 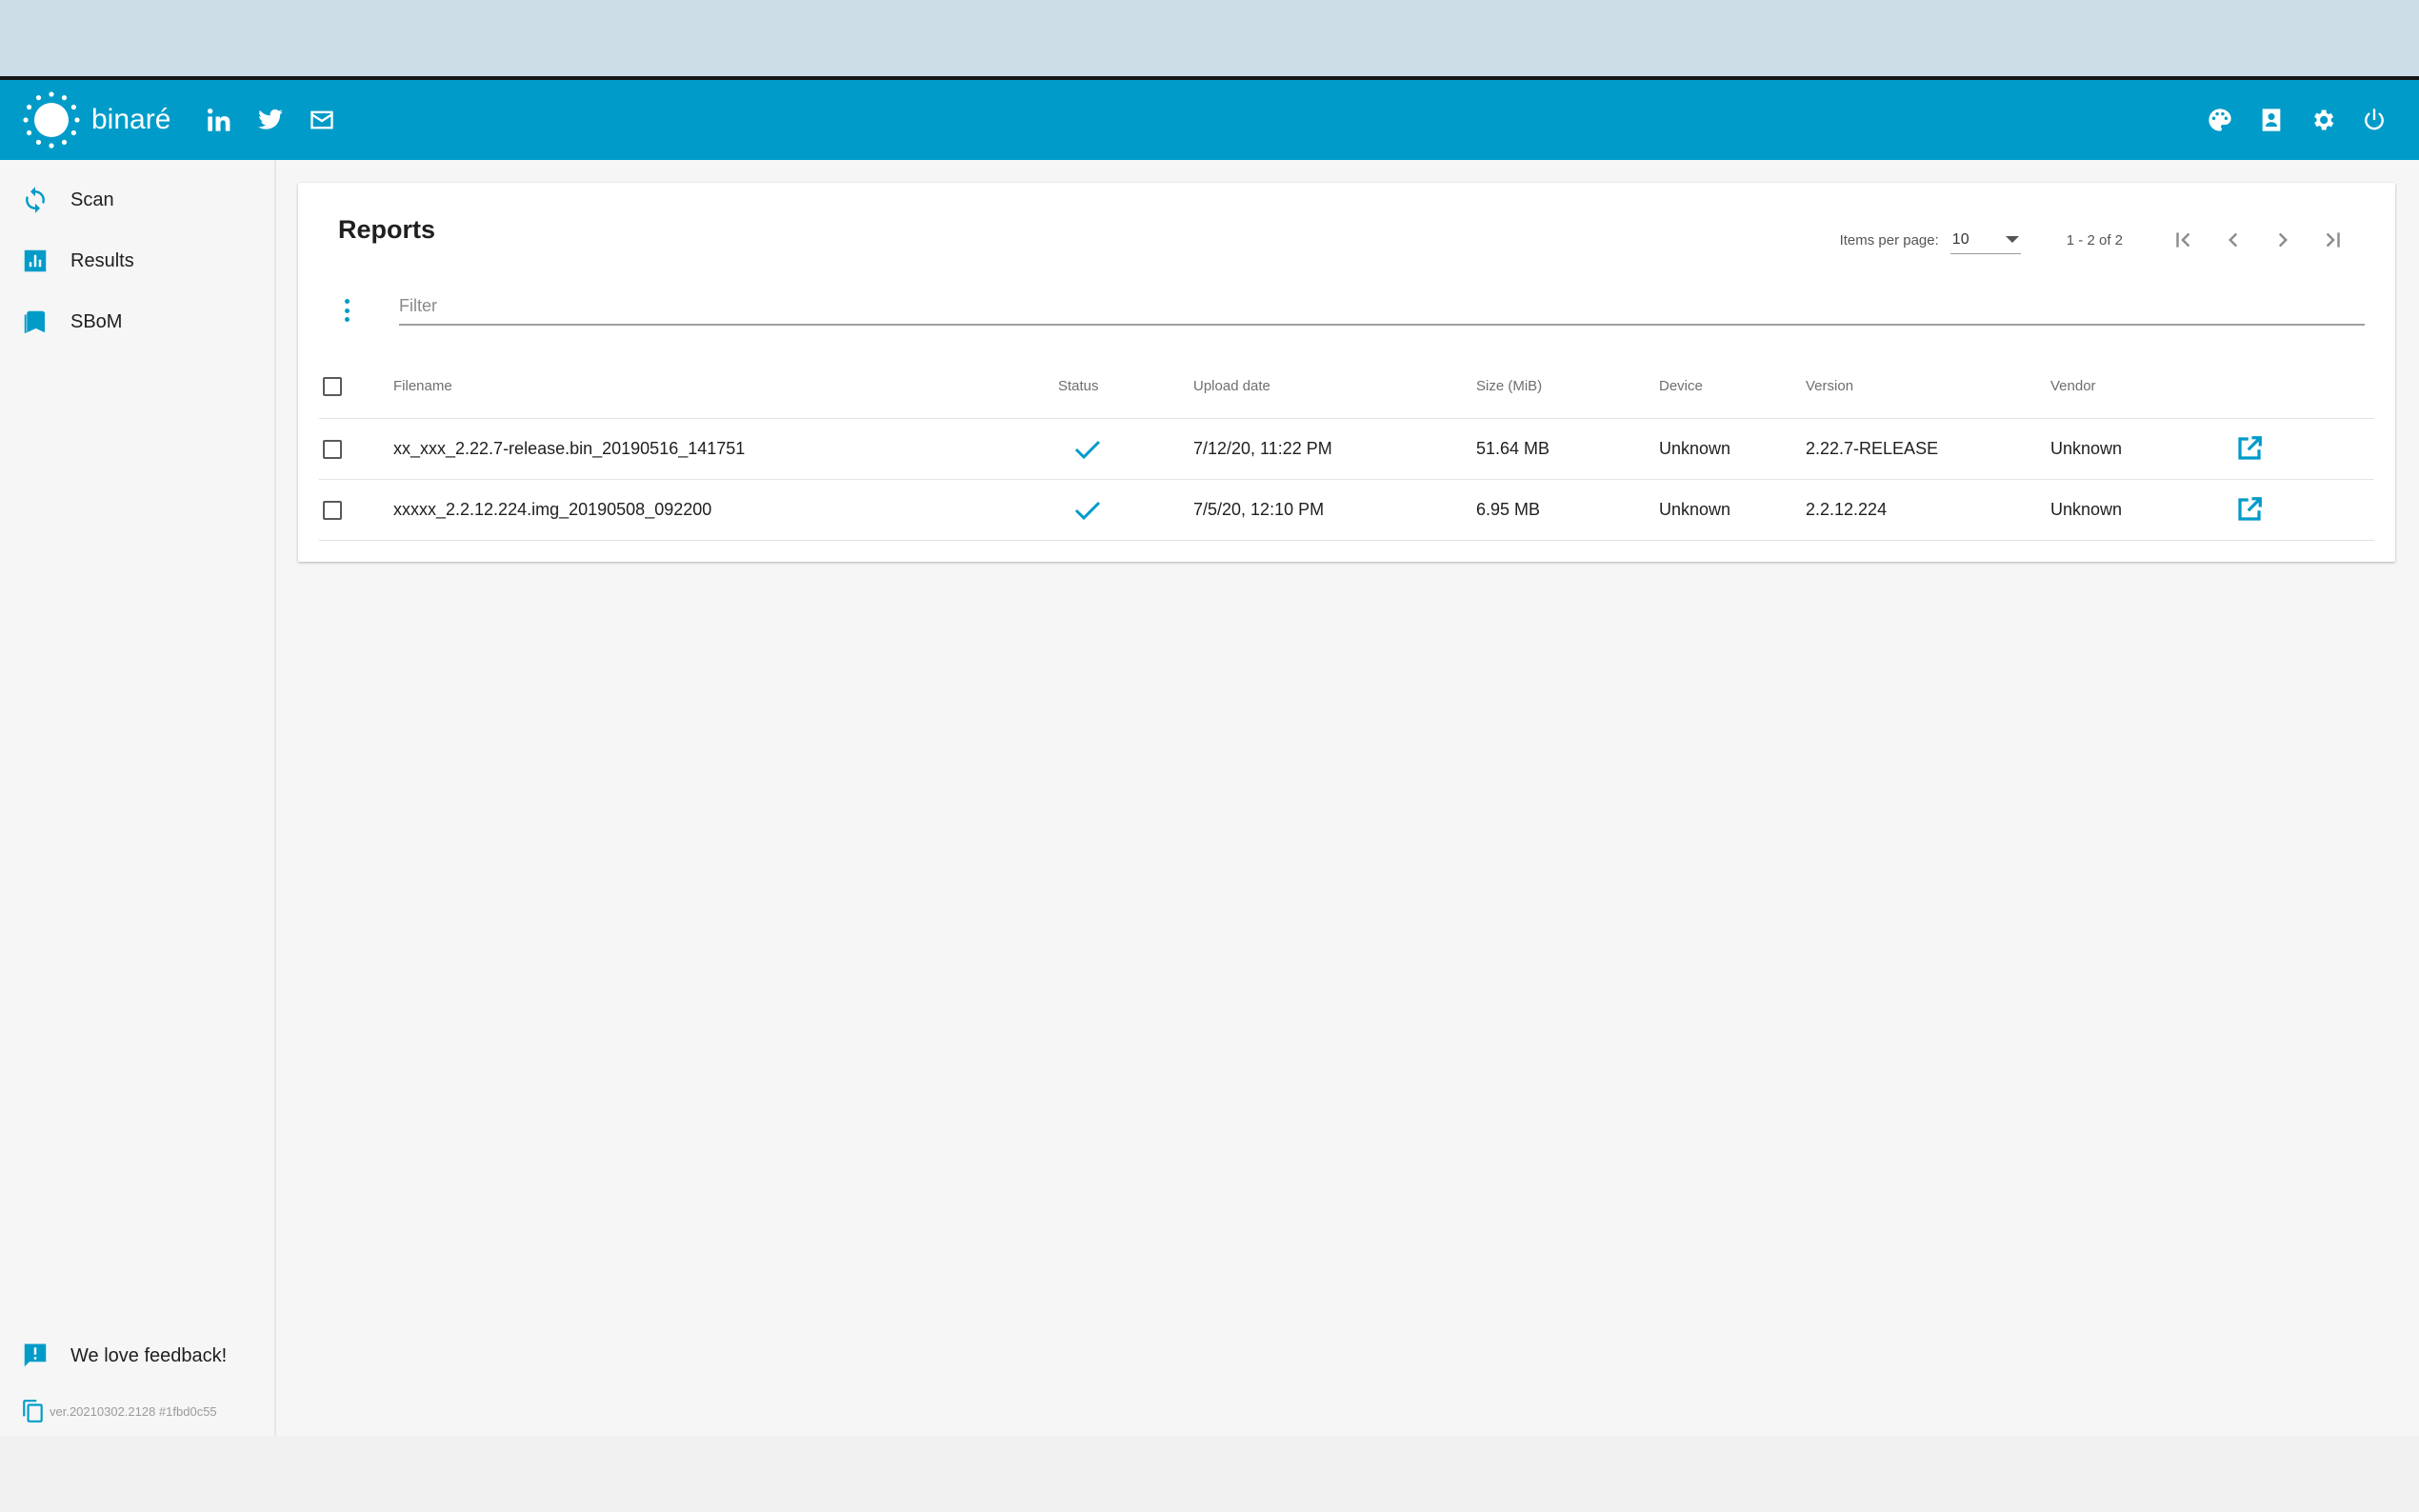 I want to click on page-range-label: 1 - 2 of 2, so click(x=2094, y=240).